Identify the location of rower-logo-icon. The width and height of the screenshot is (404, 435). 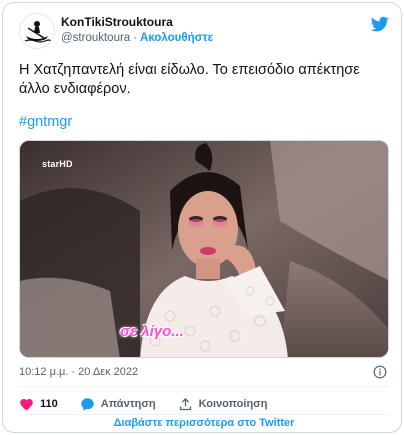
(37, 32).